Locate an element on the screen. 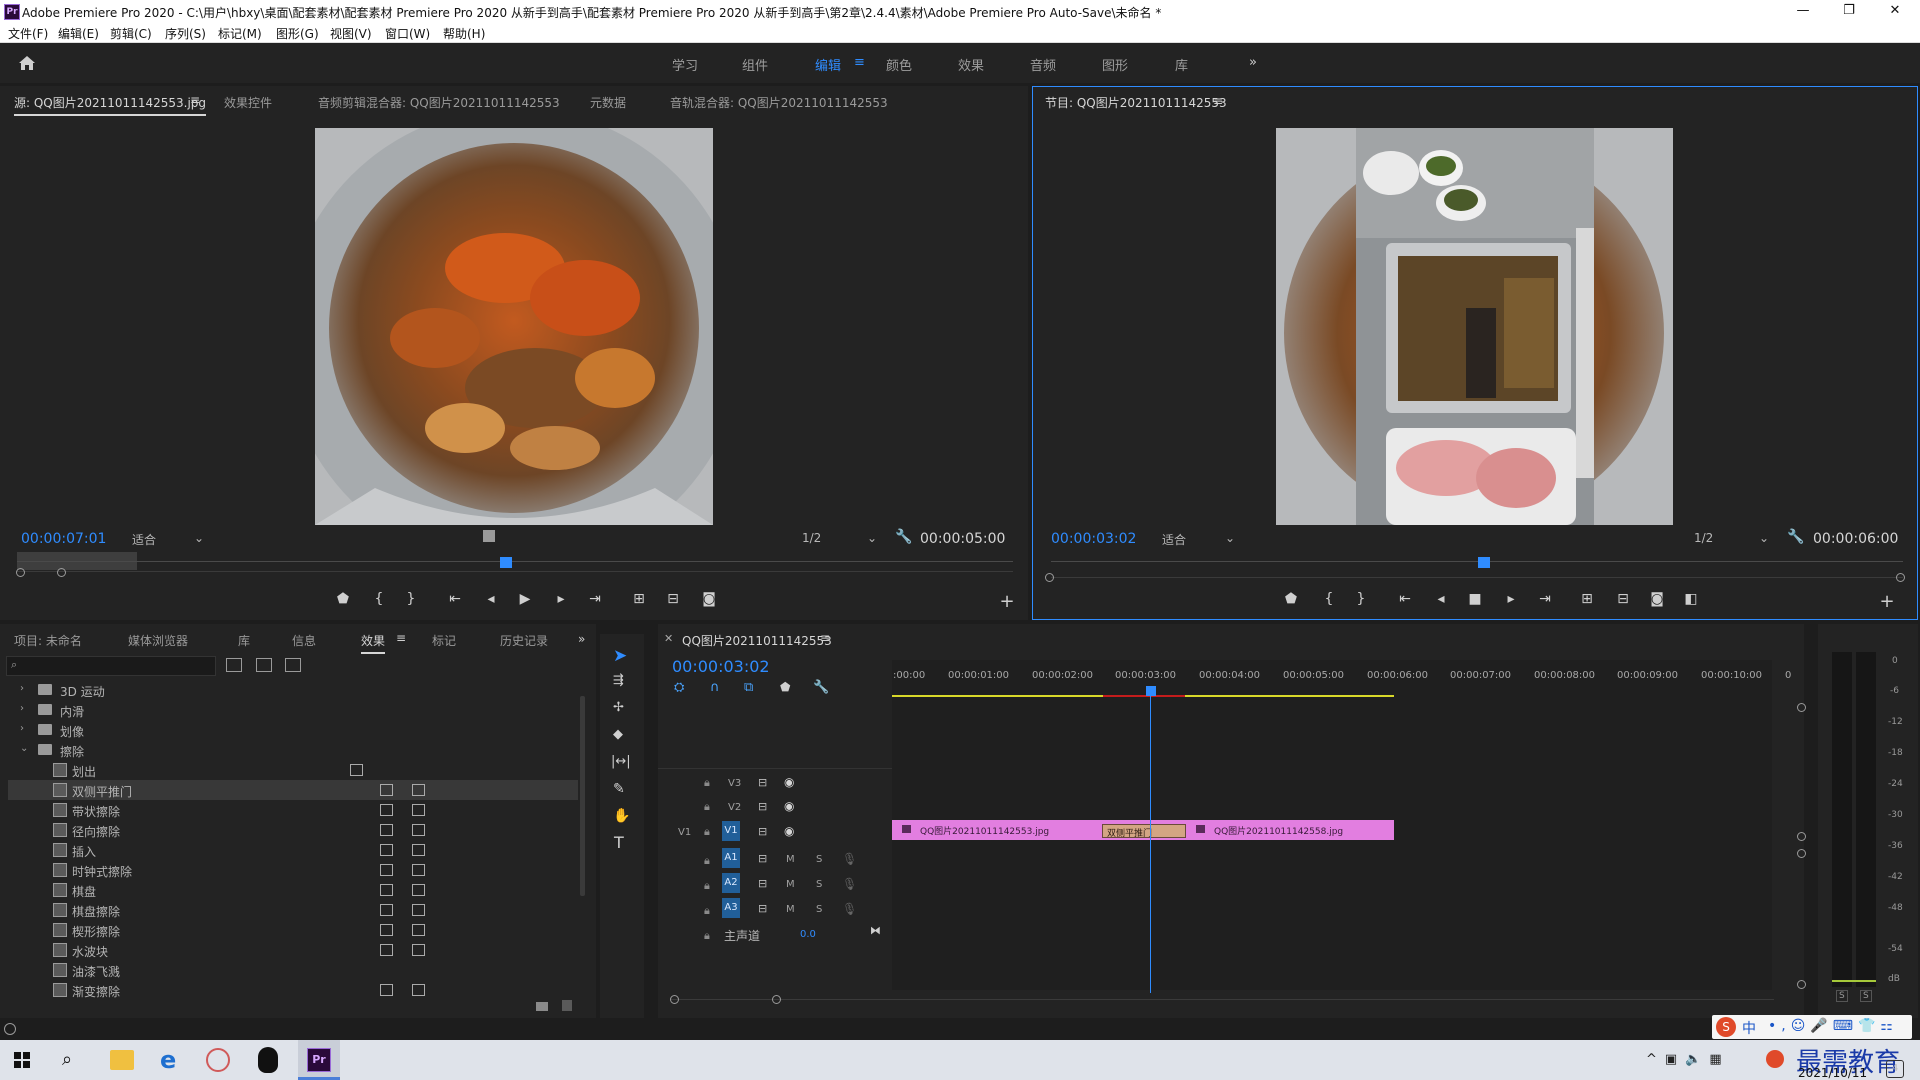  accelerated-effects-icon is located at coordinates (234, 665).